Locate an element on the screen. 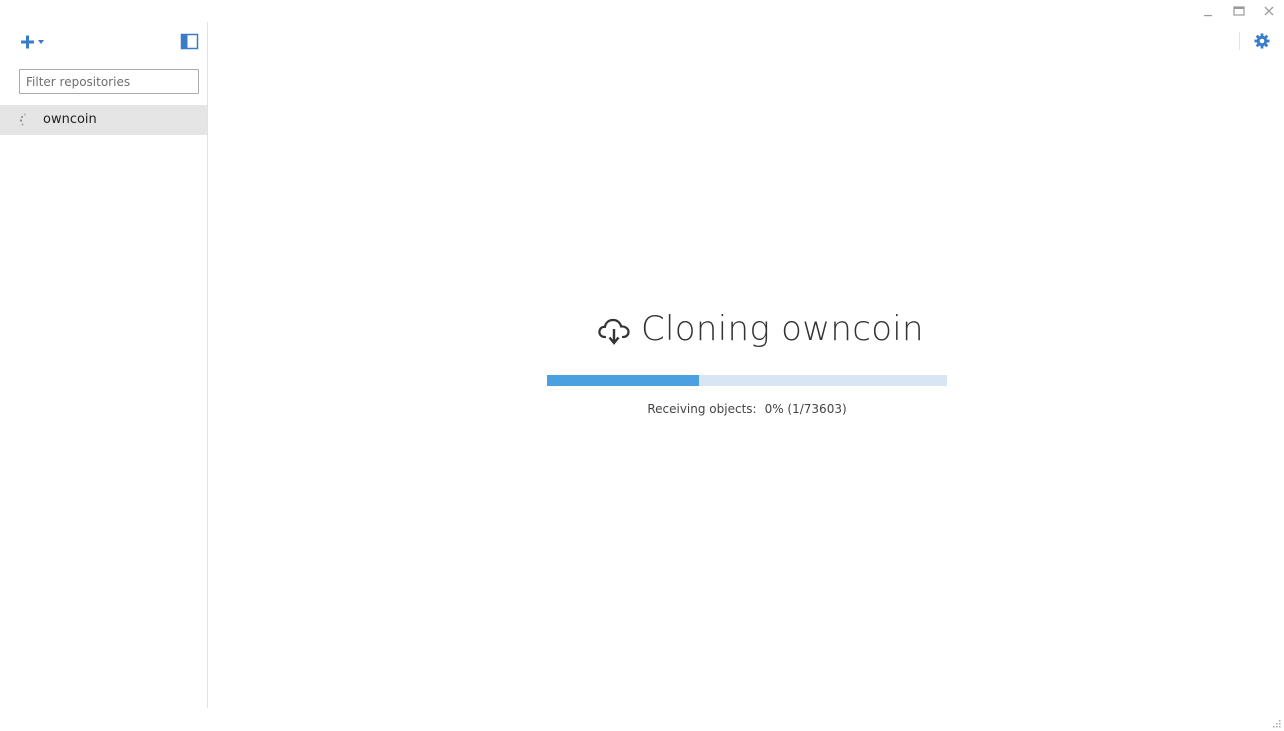  add-repository-button is located at coordinates (33, 42).